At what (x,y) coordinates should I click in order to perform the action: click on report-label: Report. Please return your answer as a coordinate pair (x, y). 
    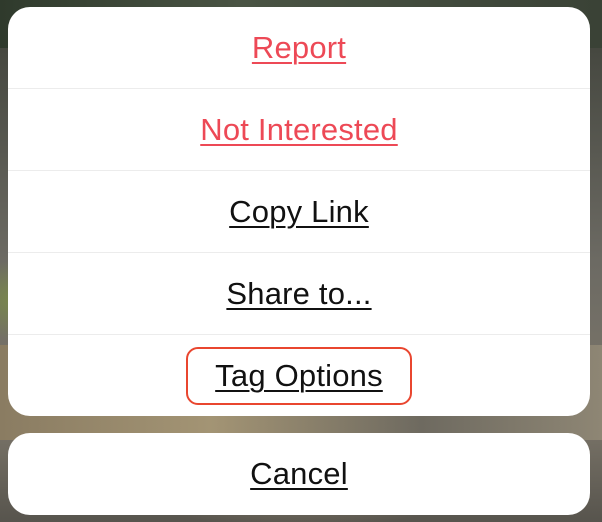
    Looking at the image, I should click on (299, 47).